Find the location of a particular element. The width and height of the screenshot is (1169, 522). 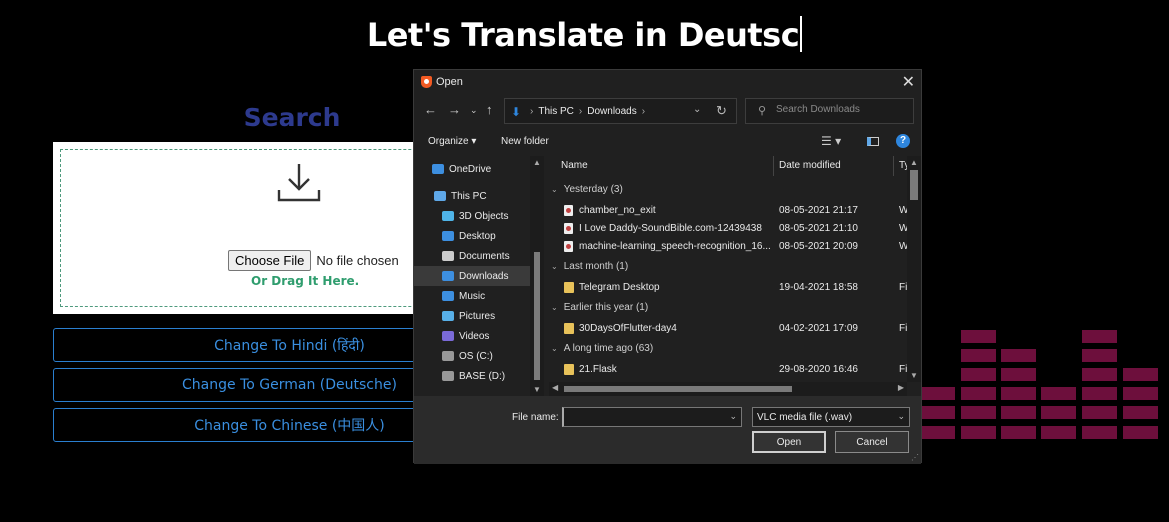

file-date: 08-05-2021 21:10 is located at coordinates (818, 228).